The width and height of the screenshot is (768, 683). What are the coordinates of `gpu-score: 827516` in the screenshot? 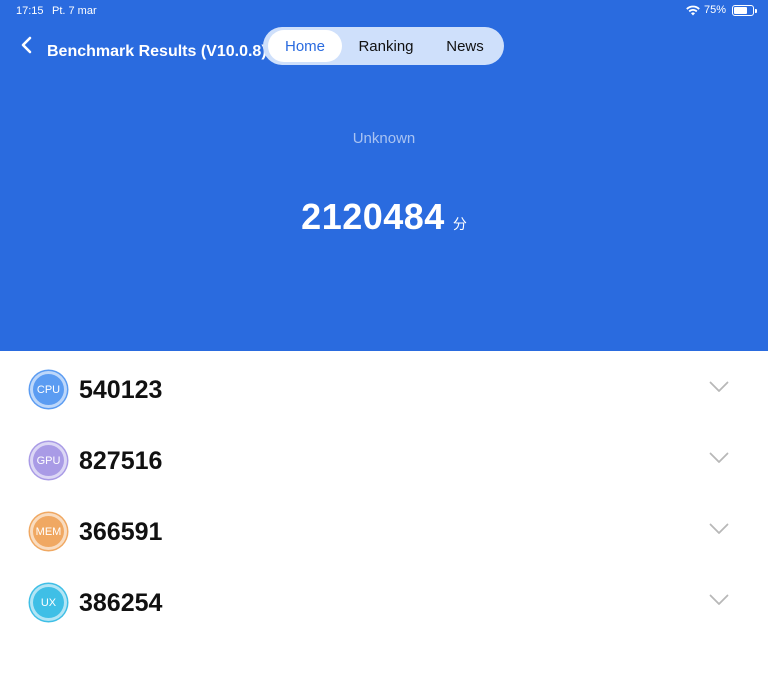 It's located at (121, 461).